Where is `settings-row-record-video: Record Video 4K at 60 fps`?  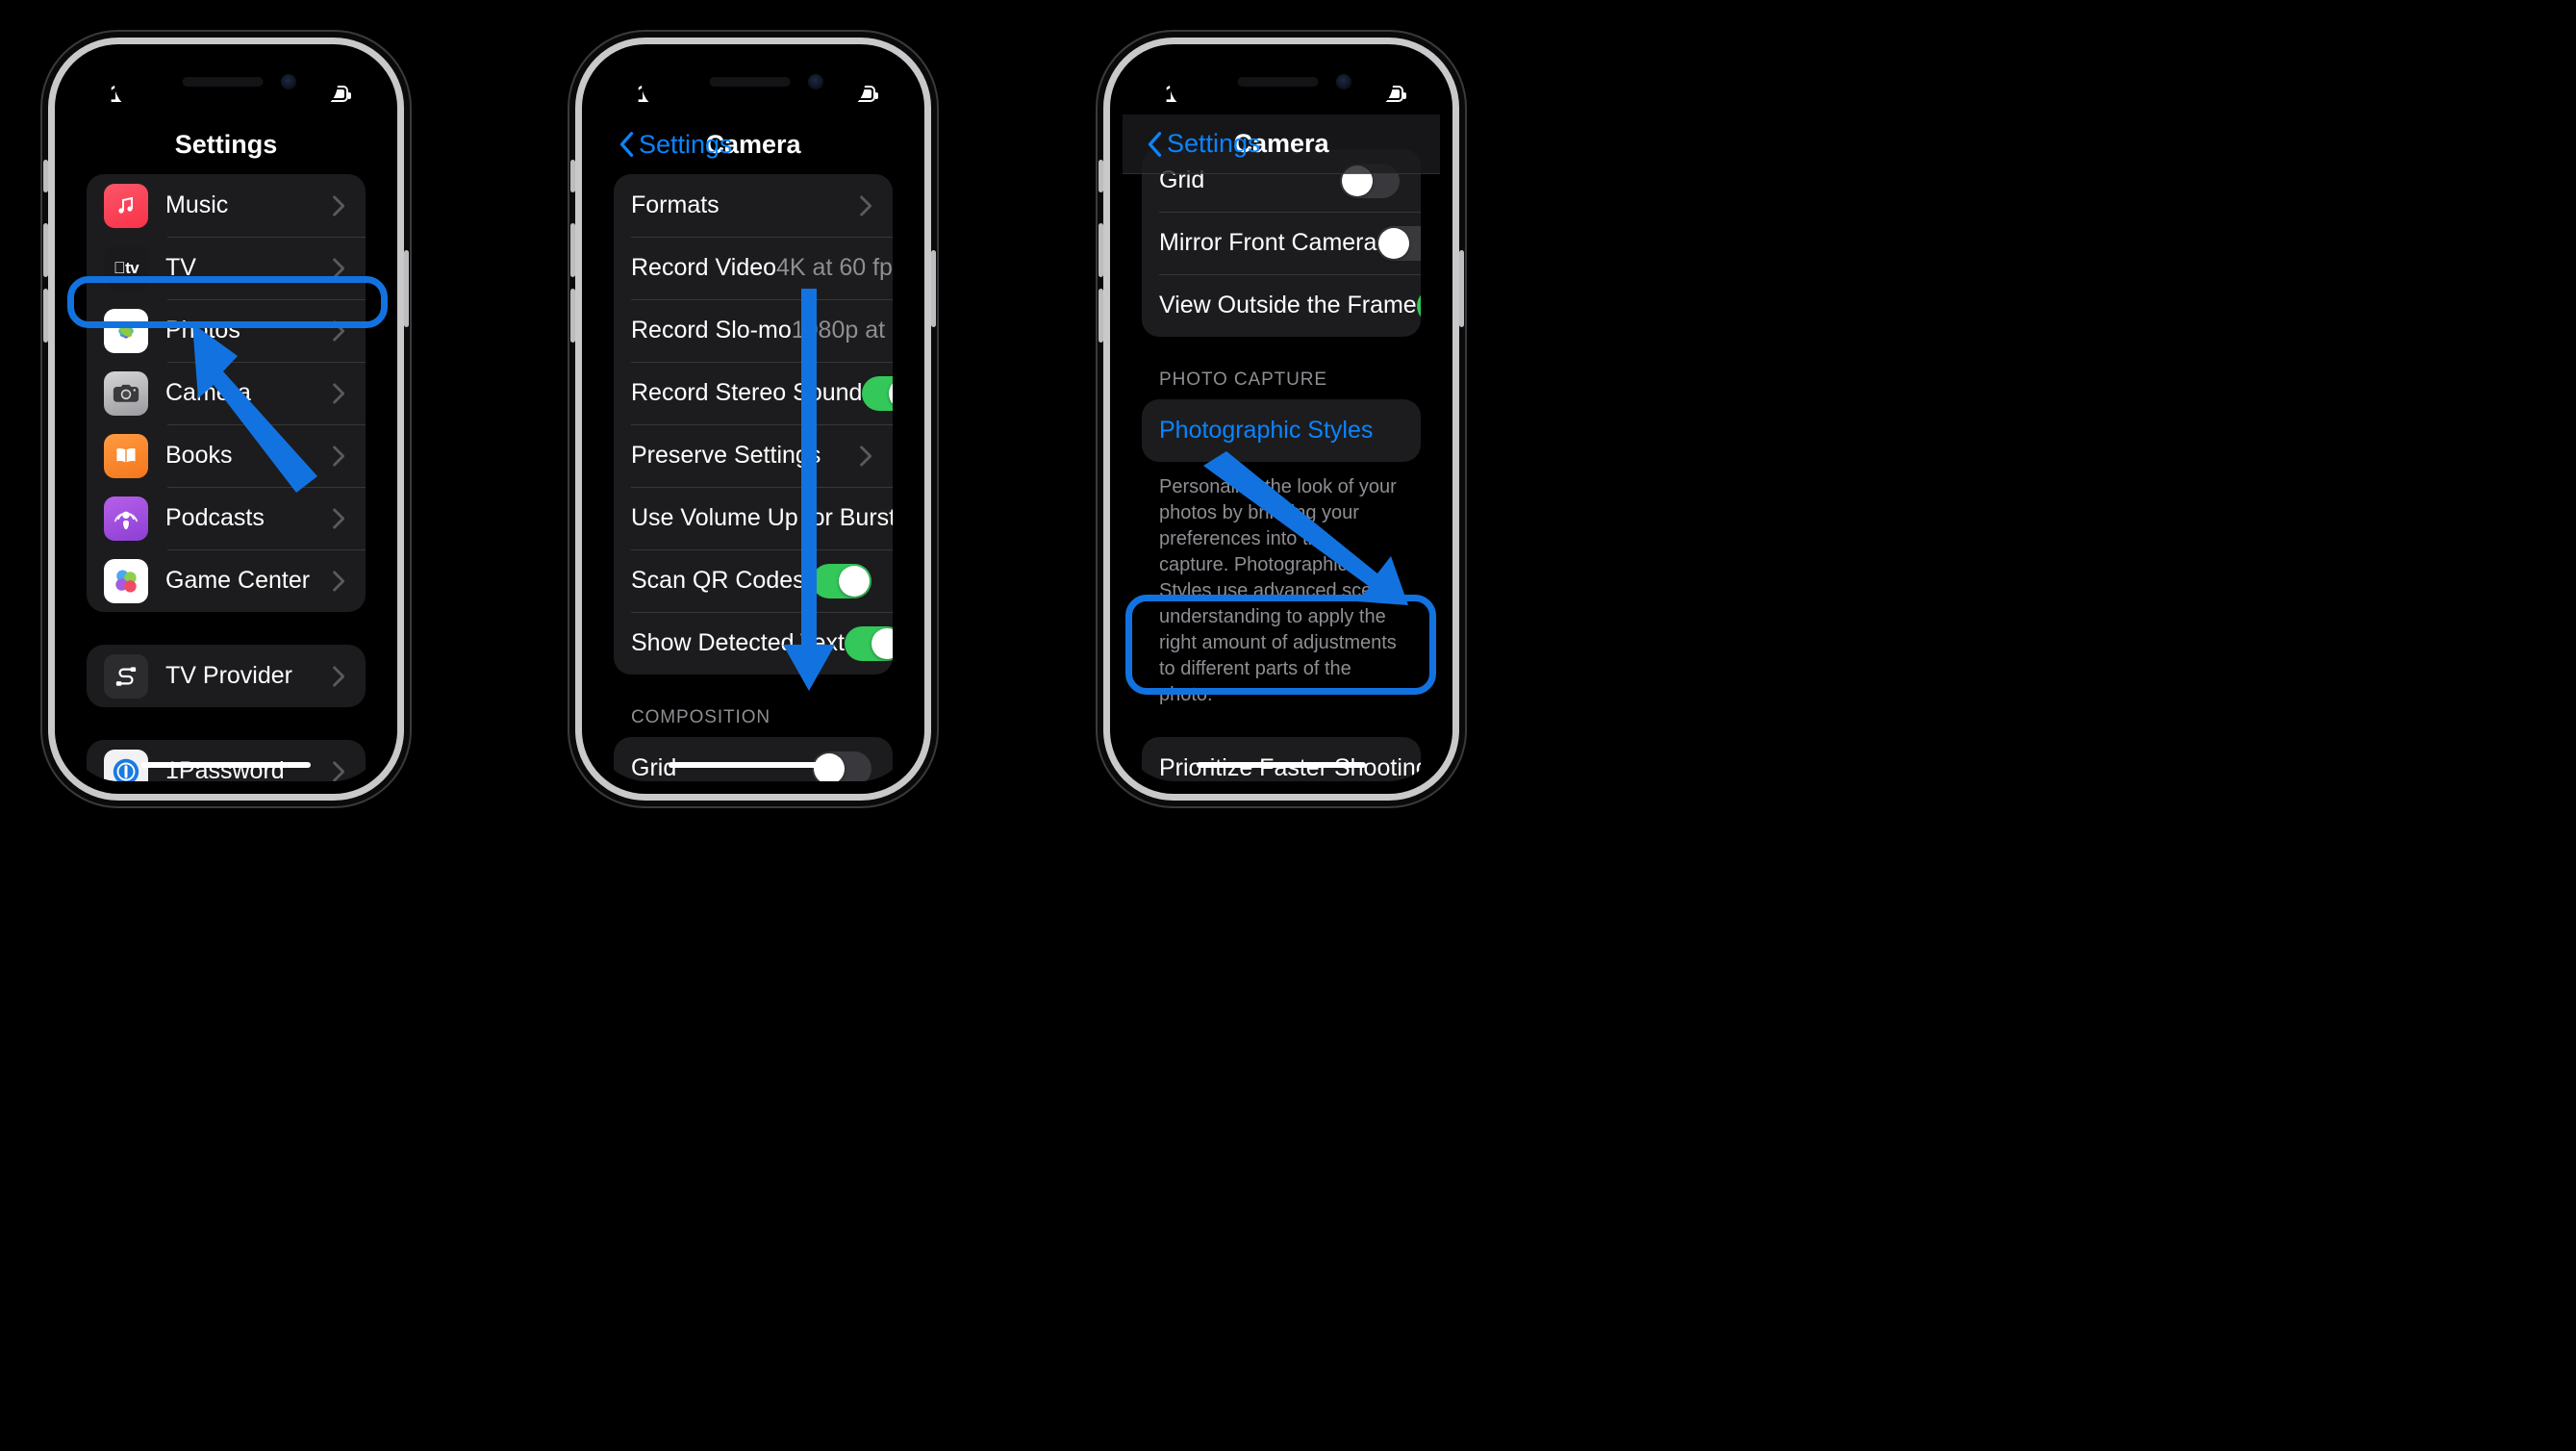
settings-row-record-video: Record Video 4K at 60 fps is located at coordinates (753, 268).